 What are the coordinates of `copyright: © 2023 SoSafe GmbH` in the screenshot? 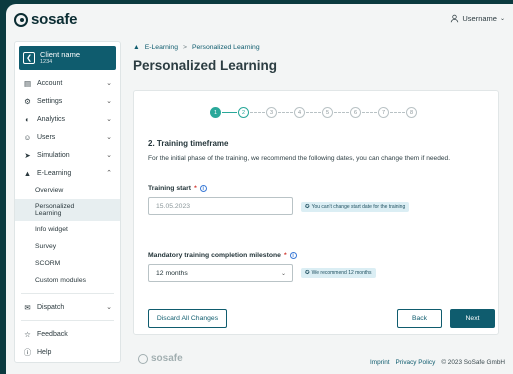 It's located at (473, 362).